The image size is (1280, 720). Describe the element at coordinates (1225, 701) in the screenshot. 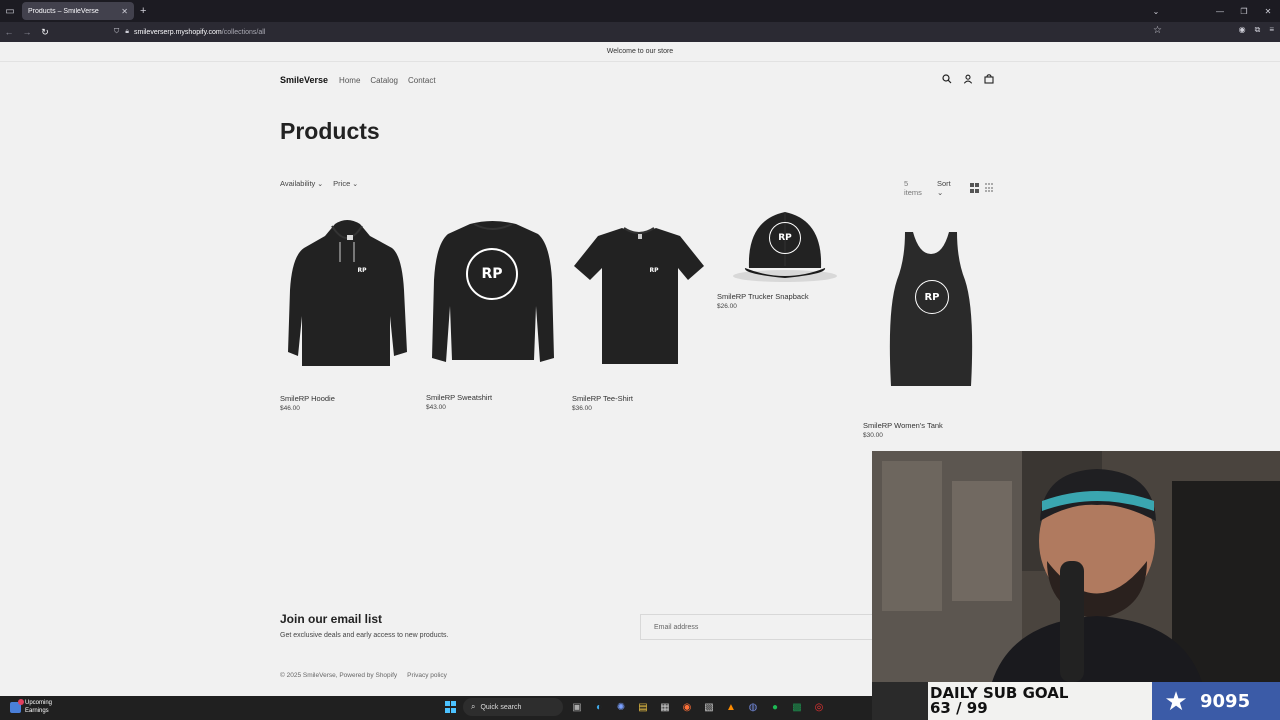

I see `goal-number: 9095` at that location.